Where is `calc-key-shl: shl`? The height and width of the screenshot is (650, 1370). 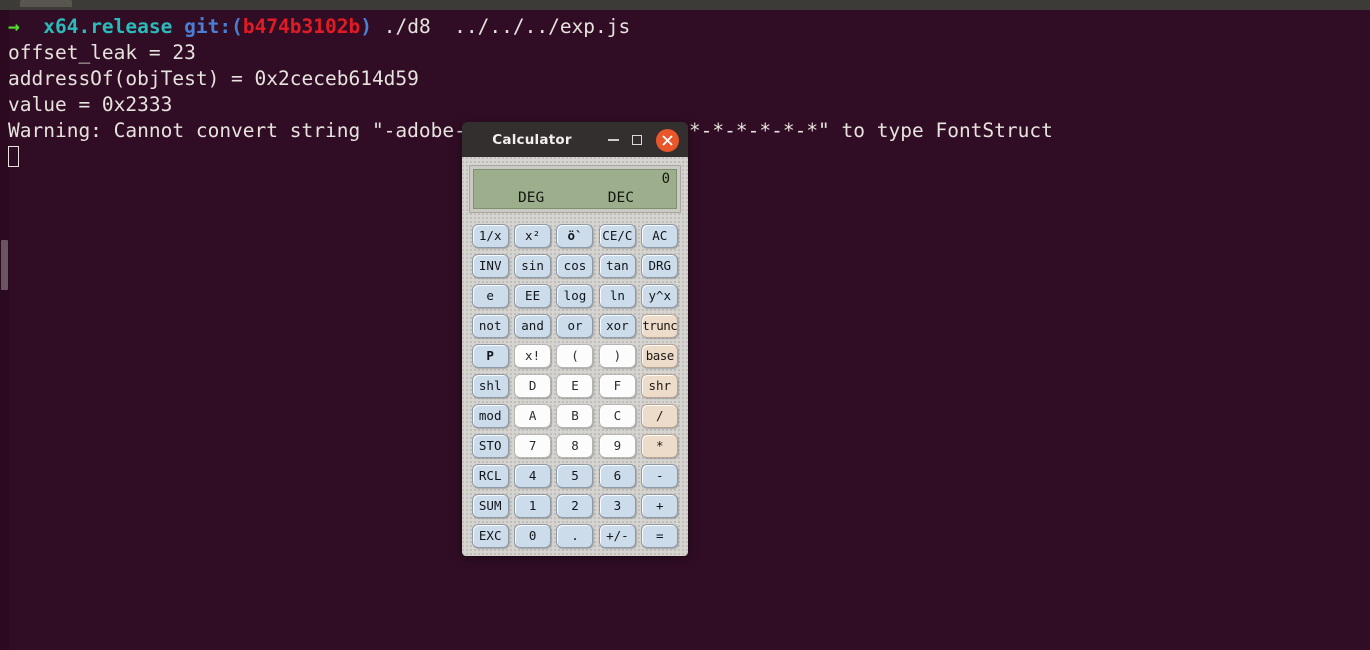
calc-key-shl: shl is located at coordinates (490, 386).